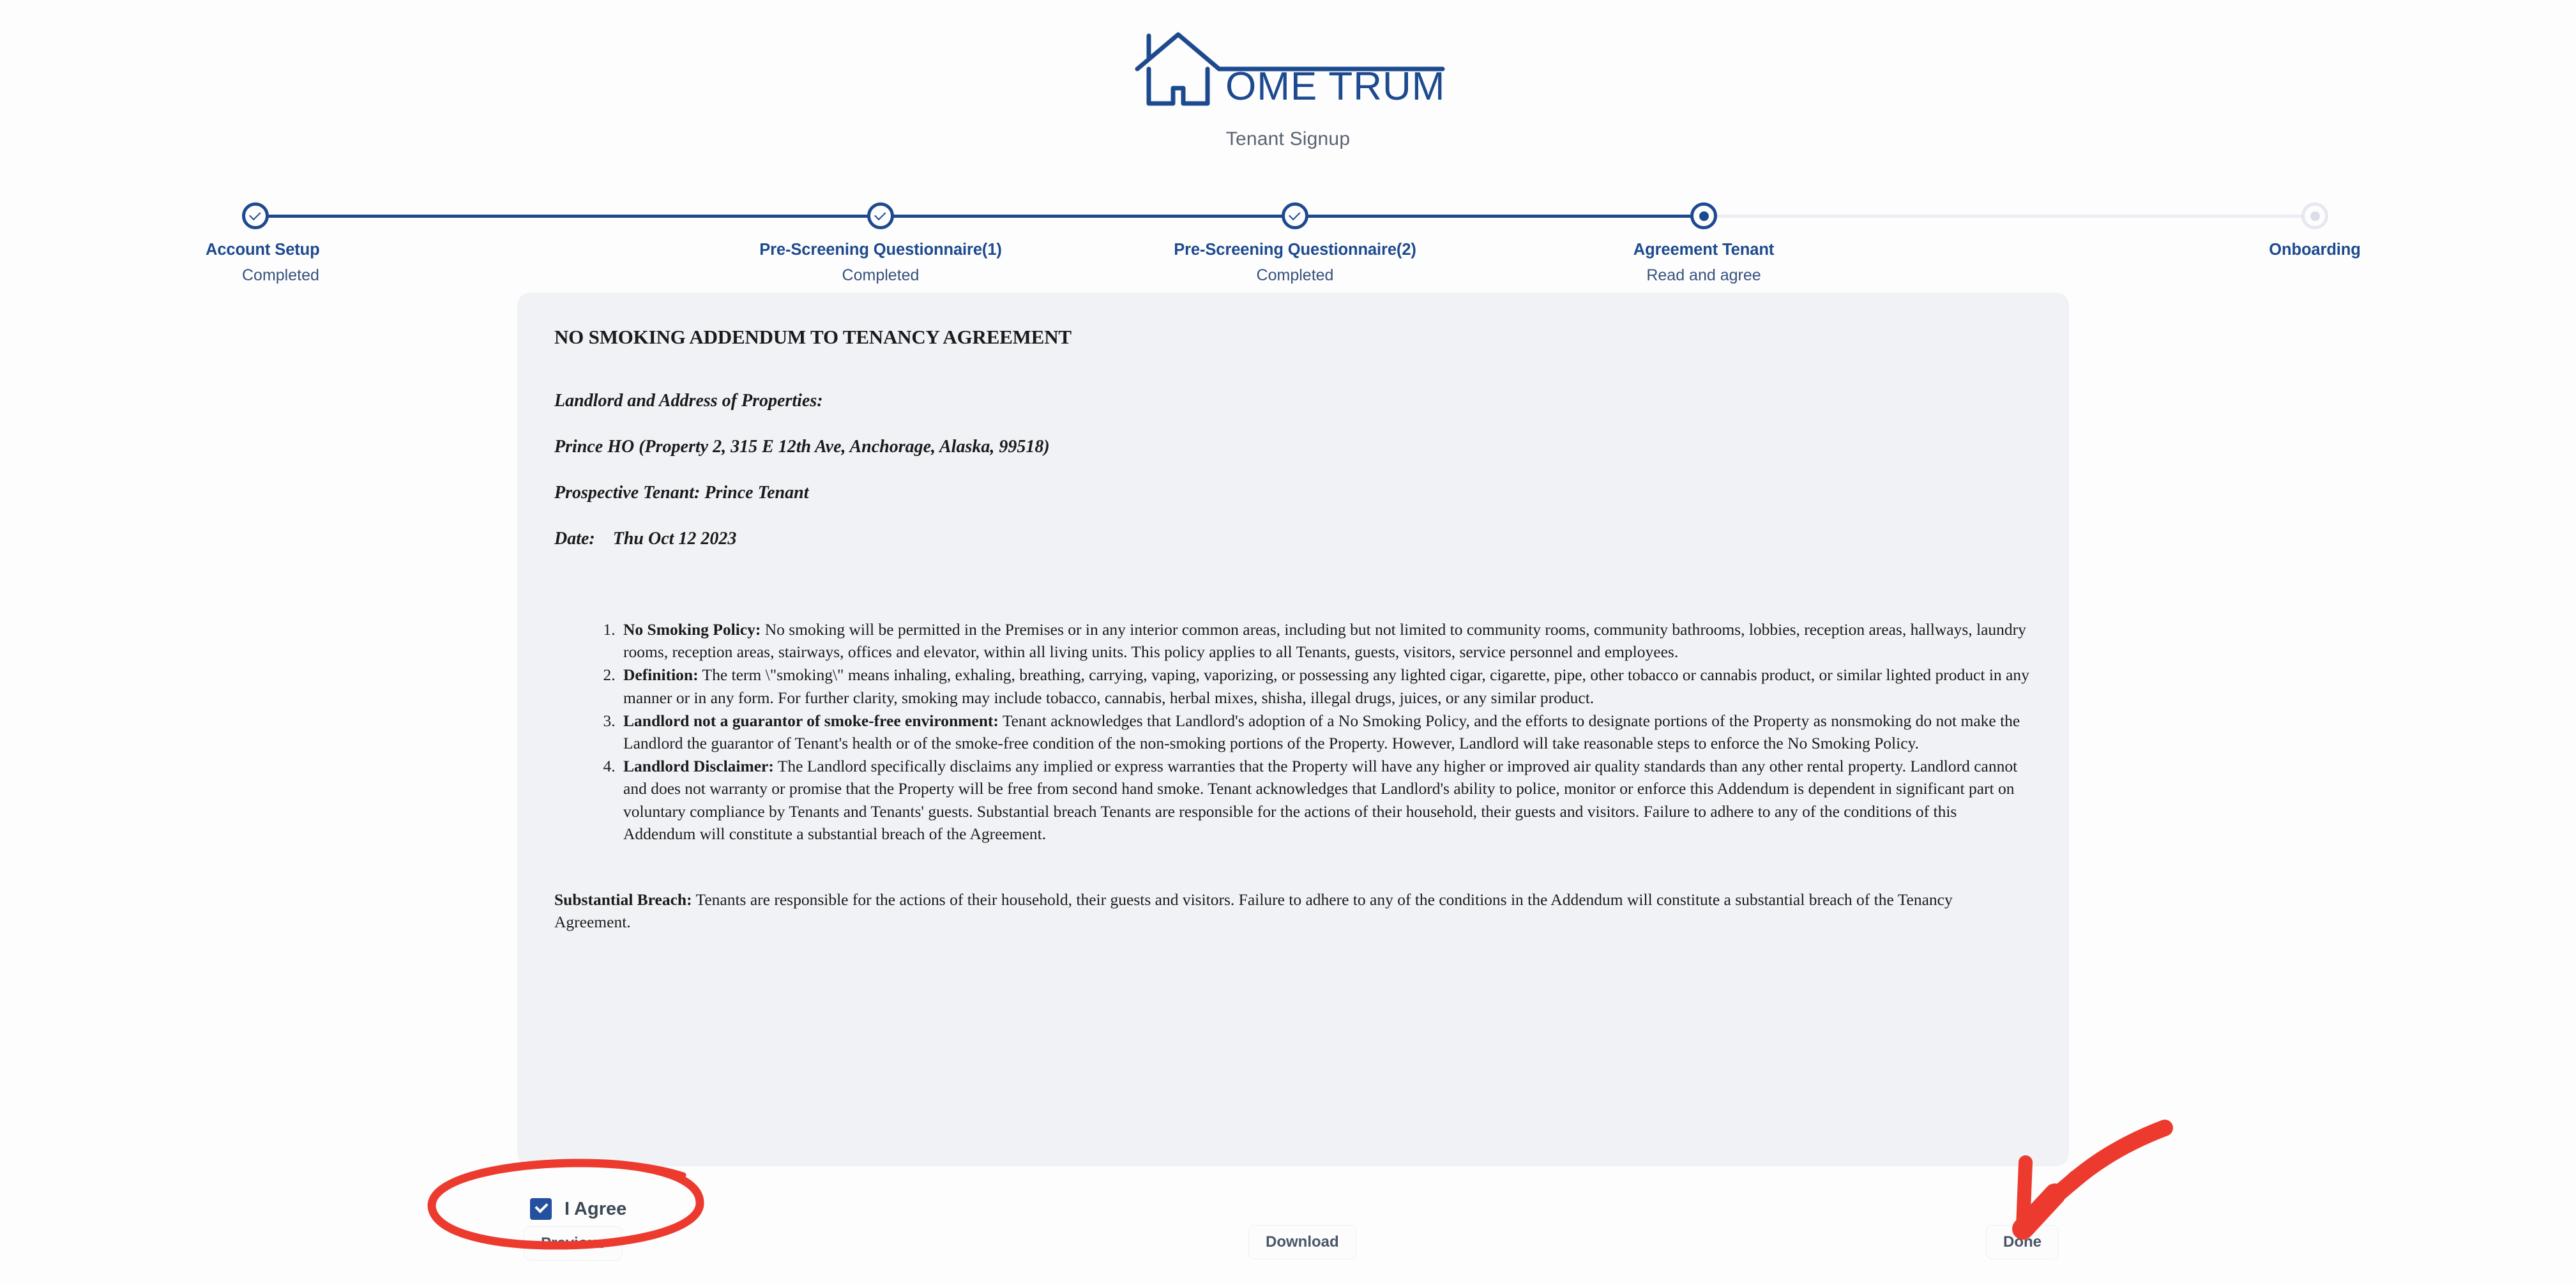  Describe the element at coordinates (596, 1208) in the screenshot. I see `i-agree-label: I Agree` at that location.